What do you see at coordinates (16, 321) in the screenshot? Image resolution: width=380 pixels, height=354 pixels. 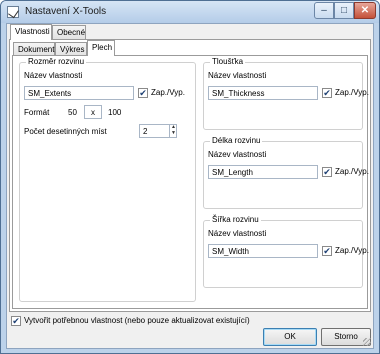 I see `create-property-checkbox: ✔` at bounding box center [16, 321].